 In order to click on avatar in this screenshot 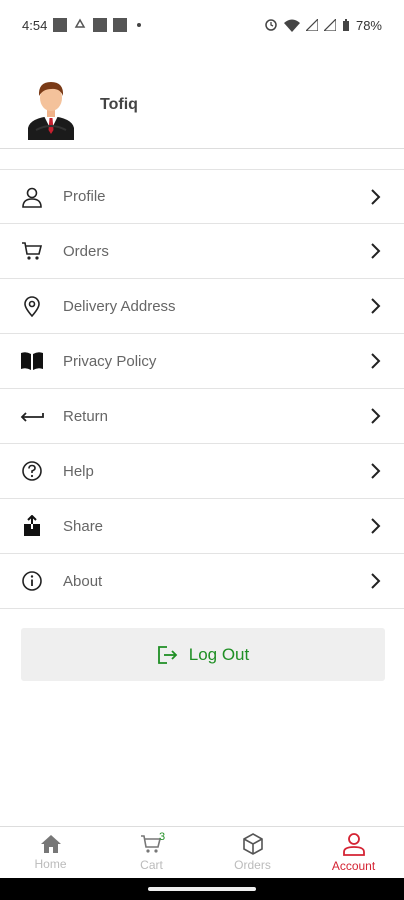, I will do `click(51, 111)`.